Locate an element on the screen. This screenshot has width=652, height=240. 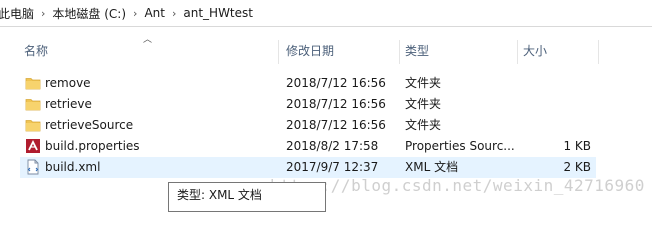
file-row-build-xml: build.xml 2017/9/7 12:37 XML 文档 2 KB is located at coordinates (308, 167).